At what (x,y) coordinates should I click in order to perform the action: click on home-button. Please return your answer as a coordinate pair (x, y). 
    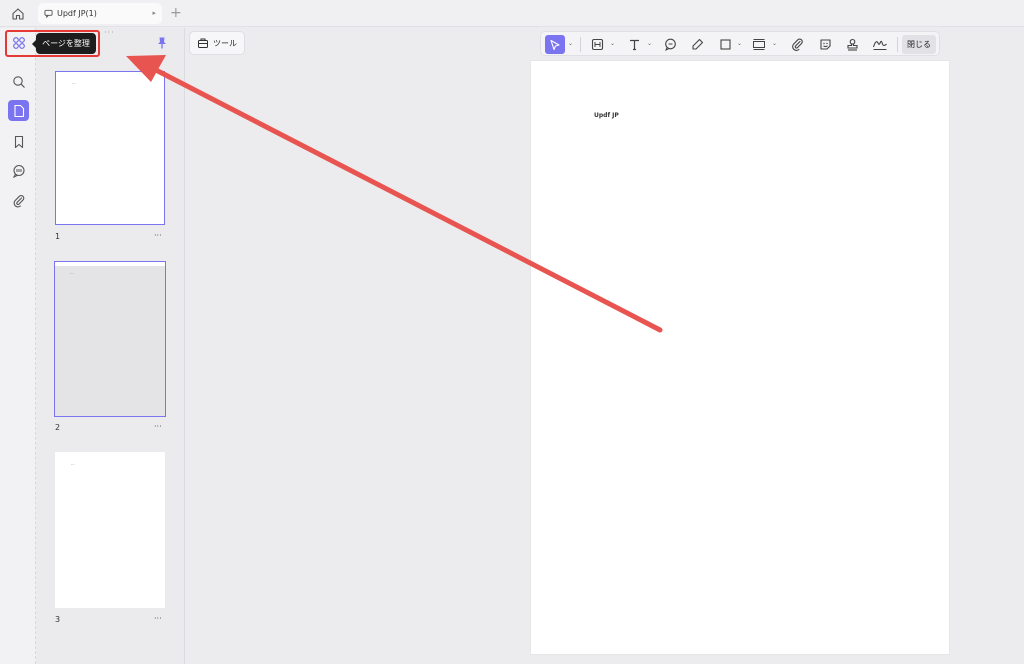
    Looking at the image, I should click on (18, 14).